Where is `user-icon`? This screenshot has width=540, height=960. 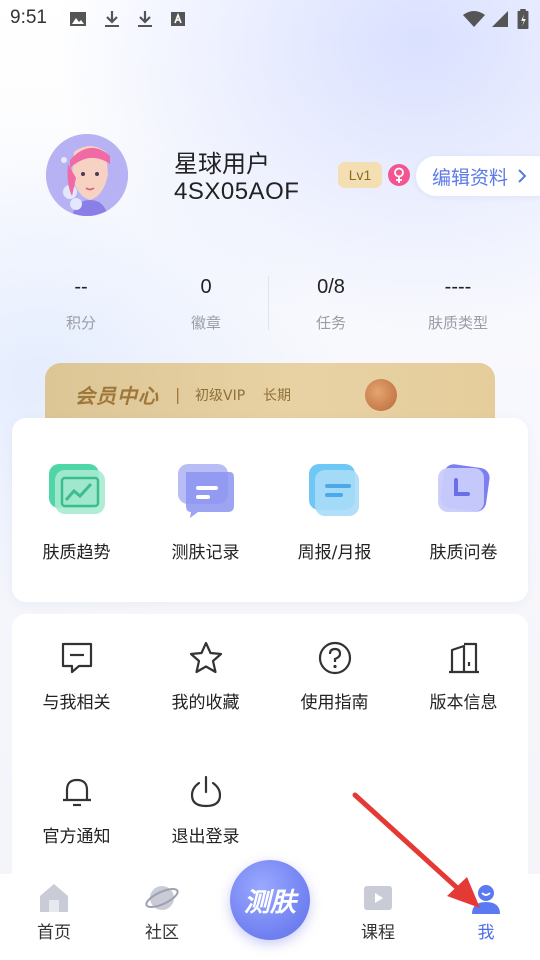
user-icon is located at coordinates (486, 898).